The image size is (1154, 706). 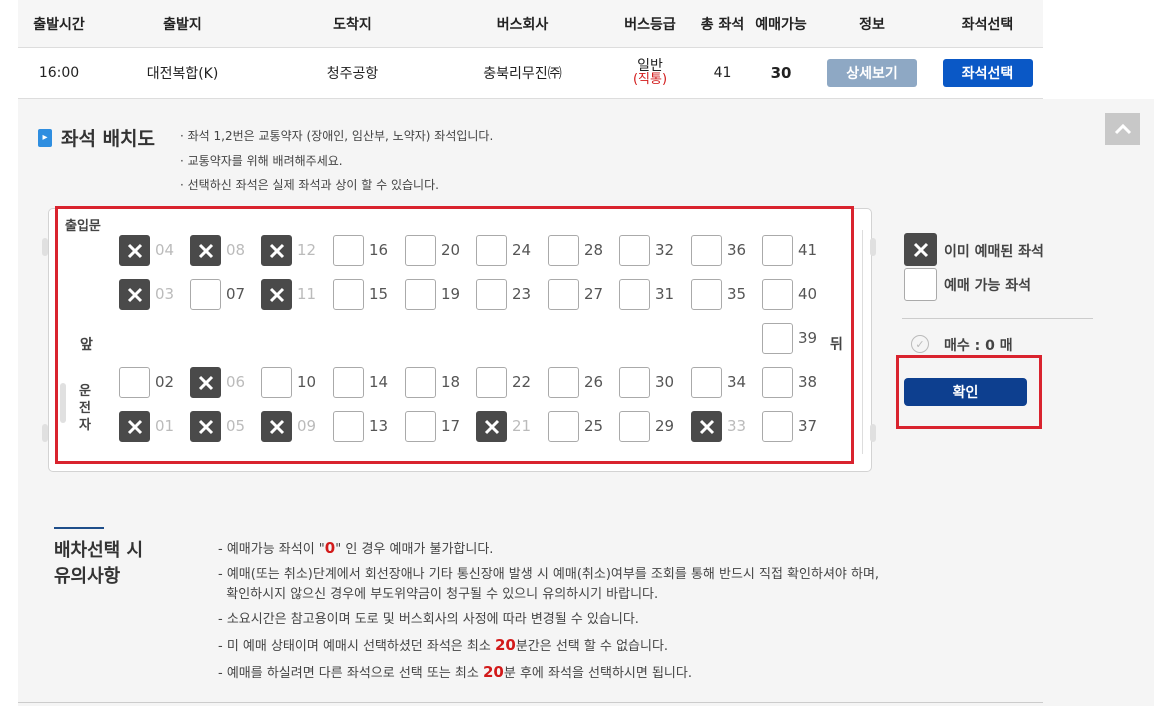 I want to click on row-company: 충북리무진㈜, so click(x=522, y=74).